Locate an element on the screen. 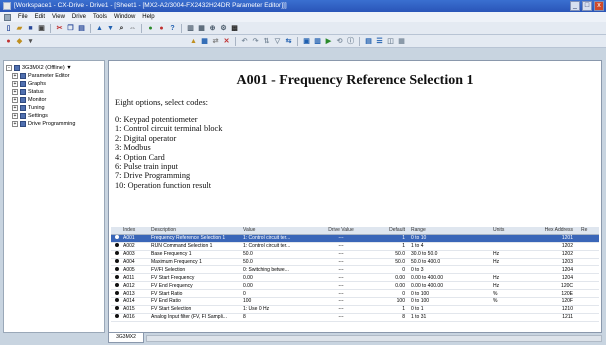  graph-icon: ▥ is located at coordinates (190, 28).